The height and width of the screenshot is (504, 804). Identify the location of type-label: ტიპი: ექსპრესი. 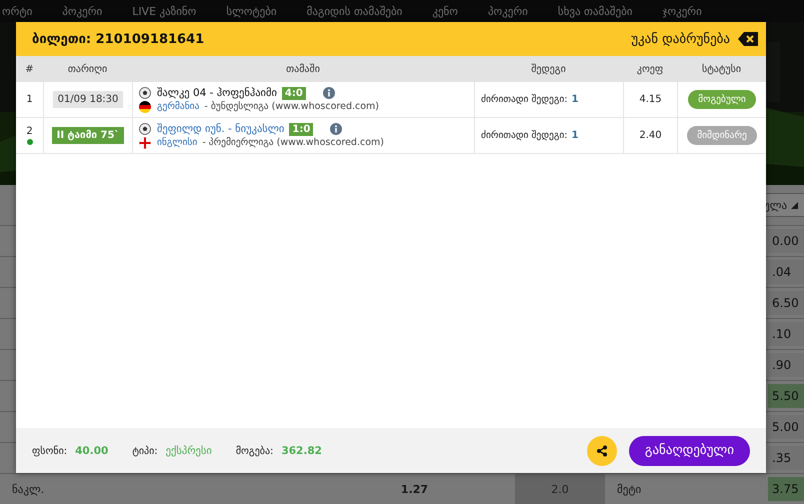
(172, 450).